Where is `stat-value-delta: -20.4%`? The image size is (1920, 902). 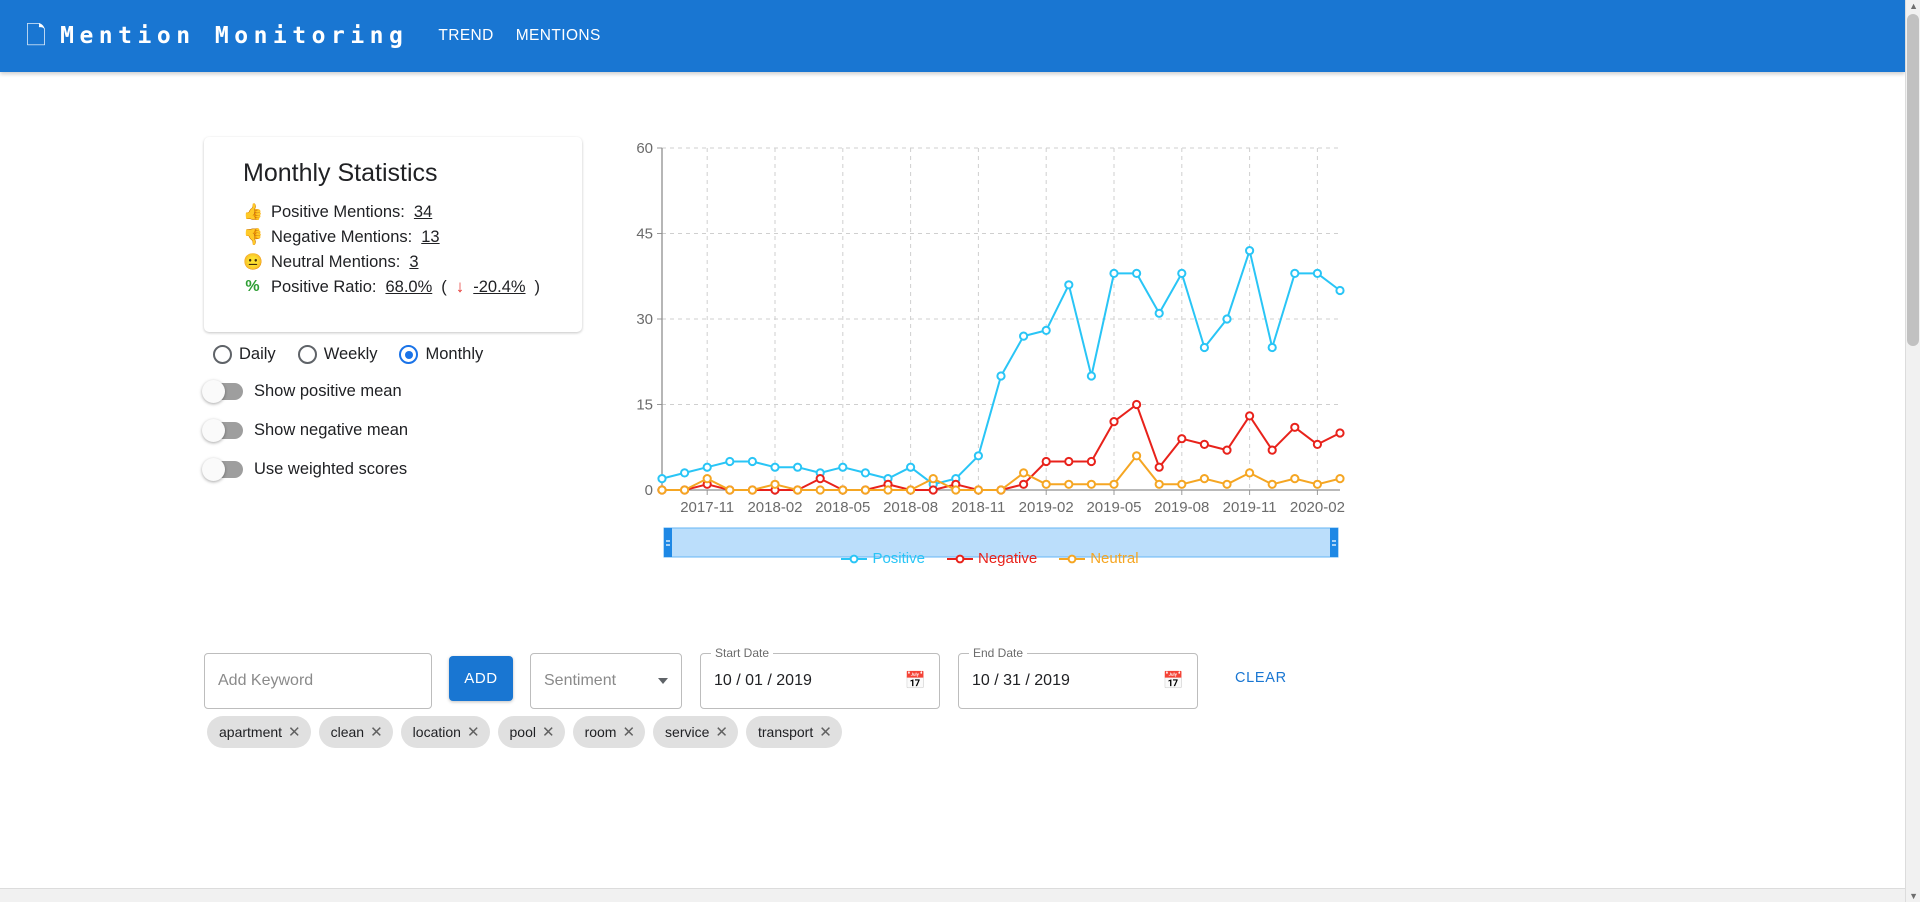
stat-value-delta: -20.4% is located at coordinates (499, 286).